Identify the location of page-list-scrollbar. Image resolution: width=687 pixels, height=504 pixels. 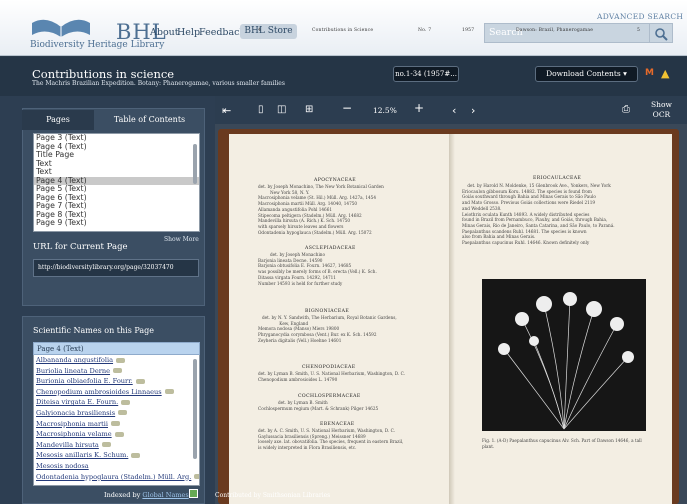
(195, 164).